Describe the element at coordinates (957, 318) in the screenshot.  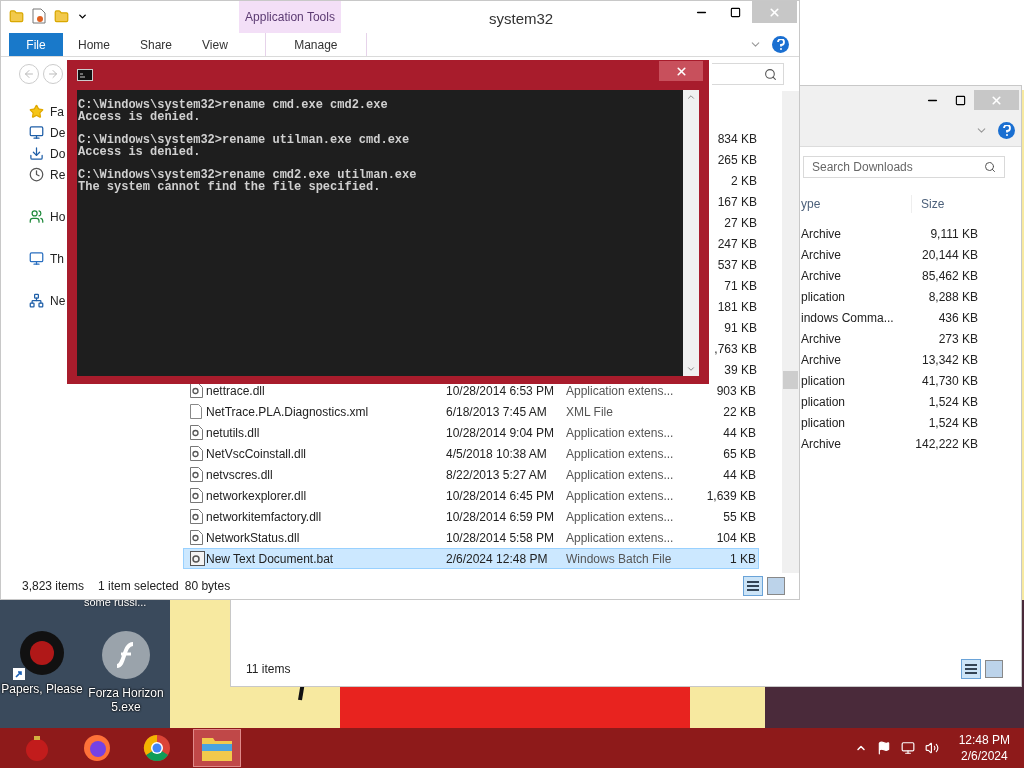
I see `table-cell-text: 436 KB` at that location.